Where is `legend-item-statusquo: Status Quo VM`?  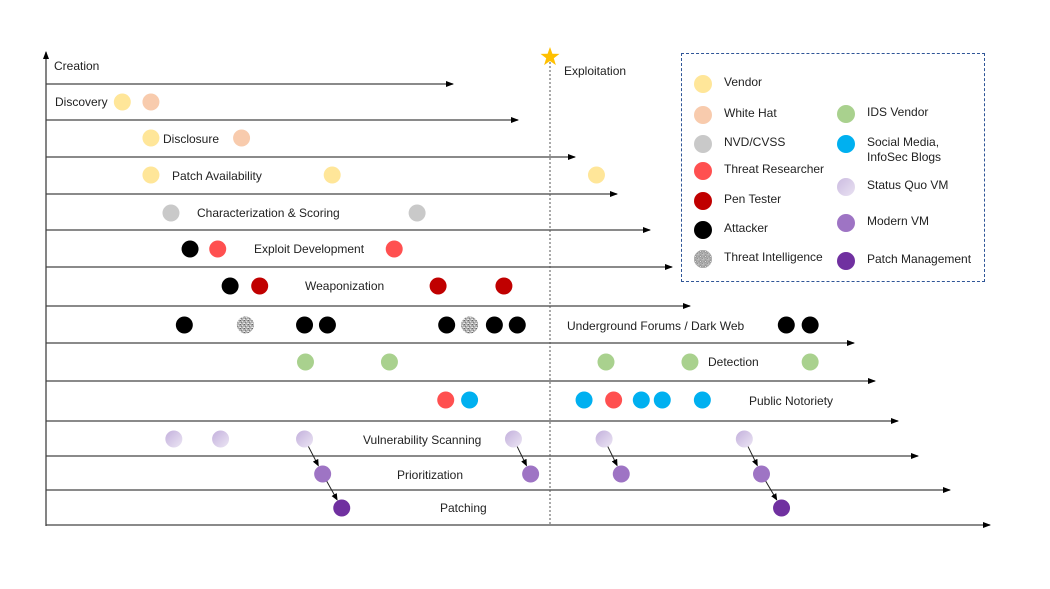 legend-item-statusquo: Status Quo VM is located at coordinates (892, 187).